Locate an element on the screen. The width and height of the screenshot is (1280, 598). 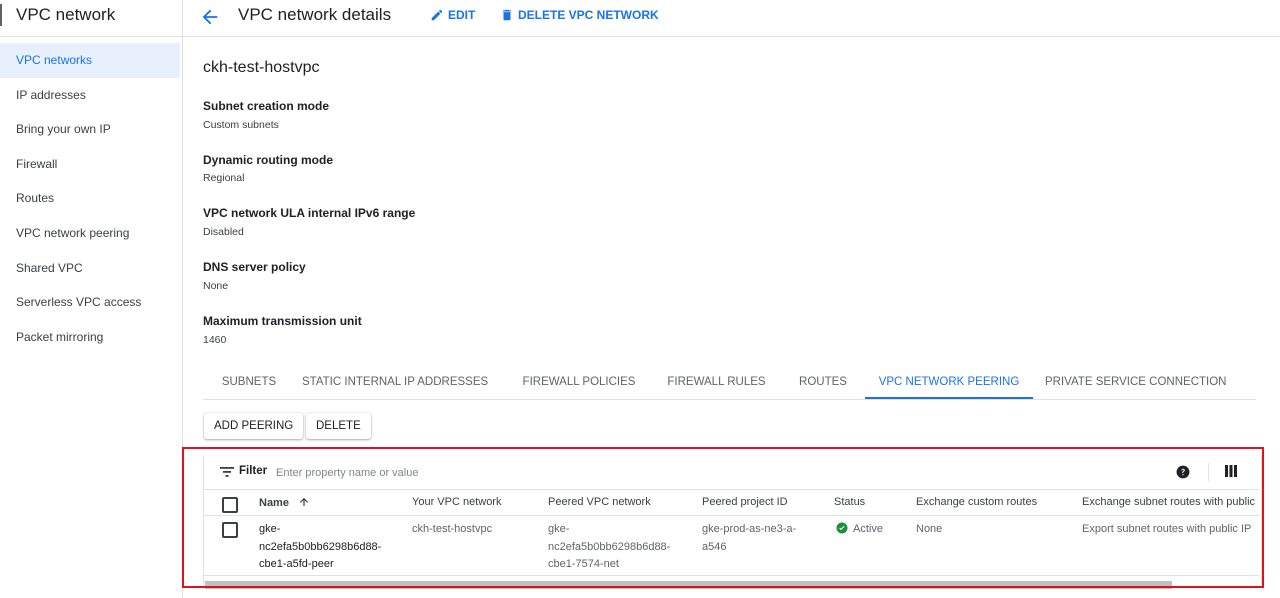
sidebar-item-shared-vpc: Shared VPC is located at coordinates (91, 268).